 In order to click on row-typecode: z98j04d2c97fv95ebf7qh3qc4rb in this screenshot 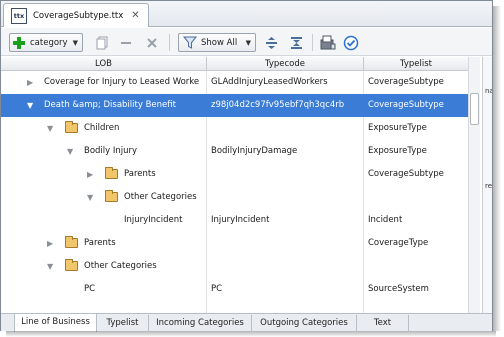, I will do `click(278, 105)`.